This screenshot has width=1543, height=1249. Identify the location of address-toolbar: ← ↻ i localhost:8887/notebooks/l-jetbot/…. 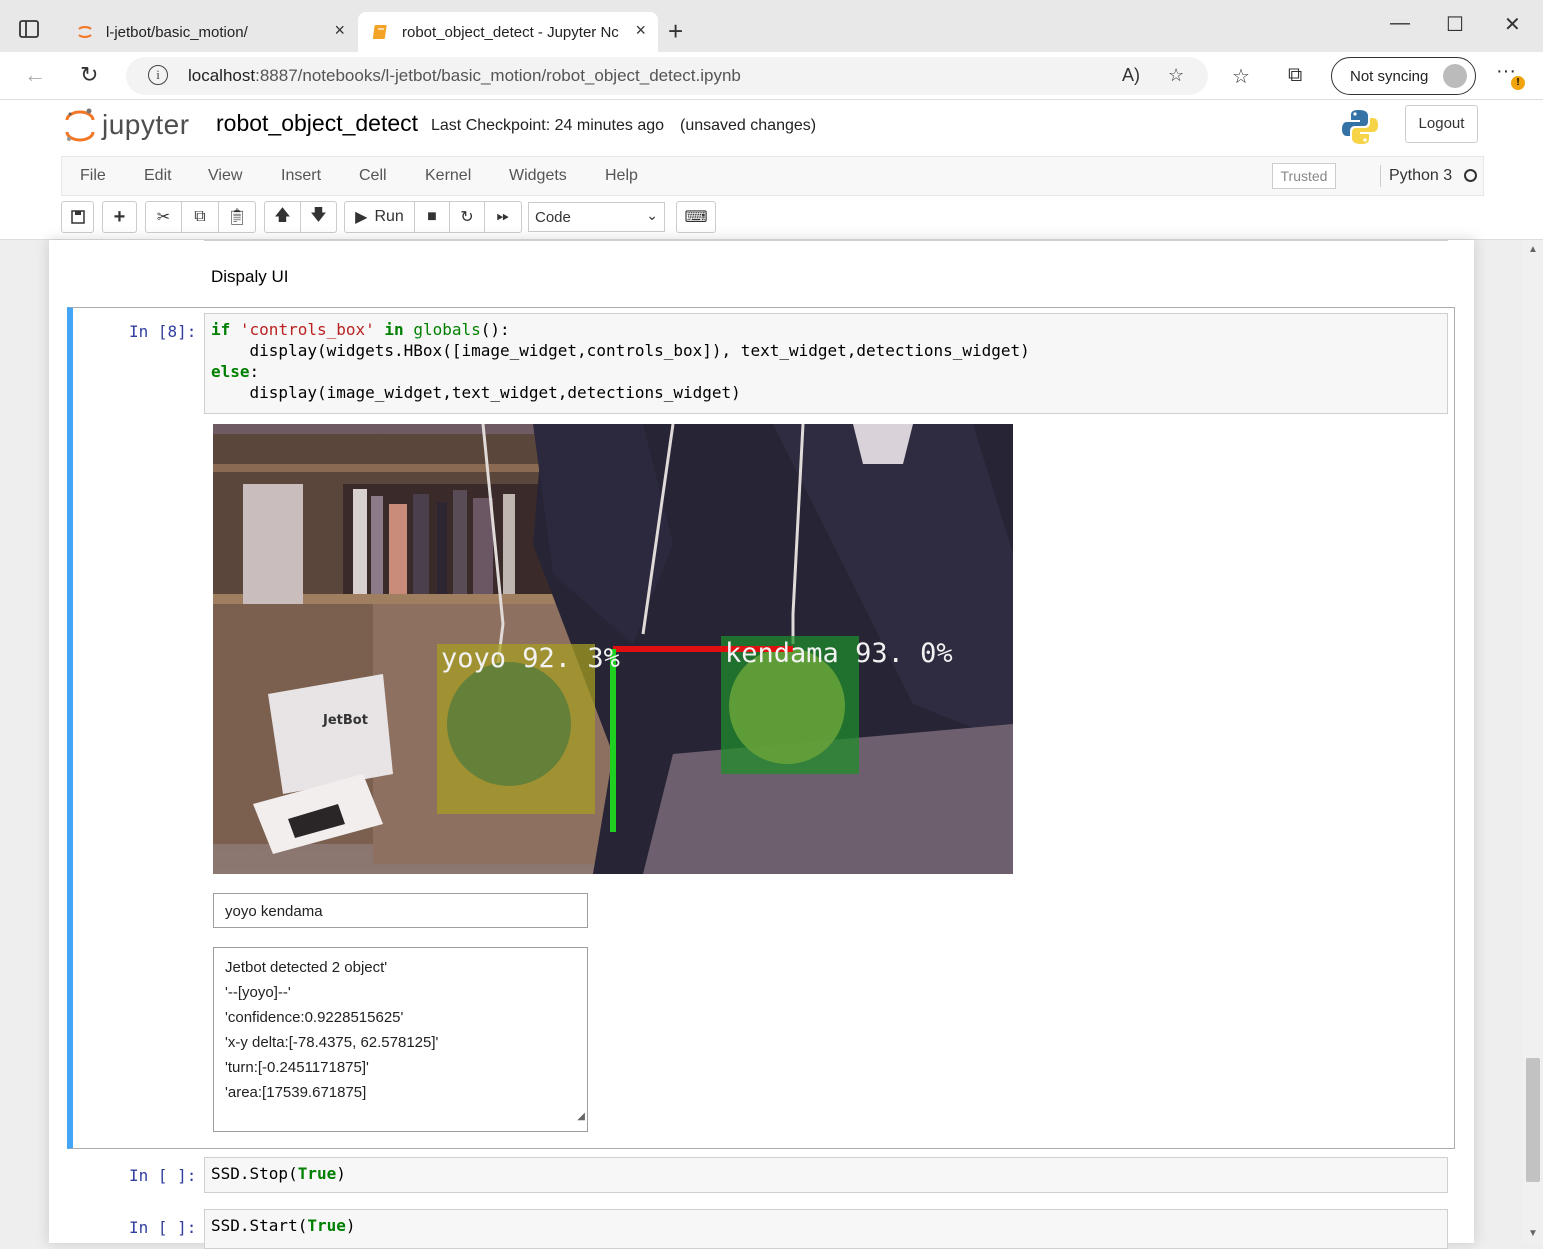
(771, 76).